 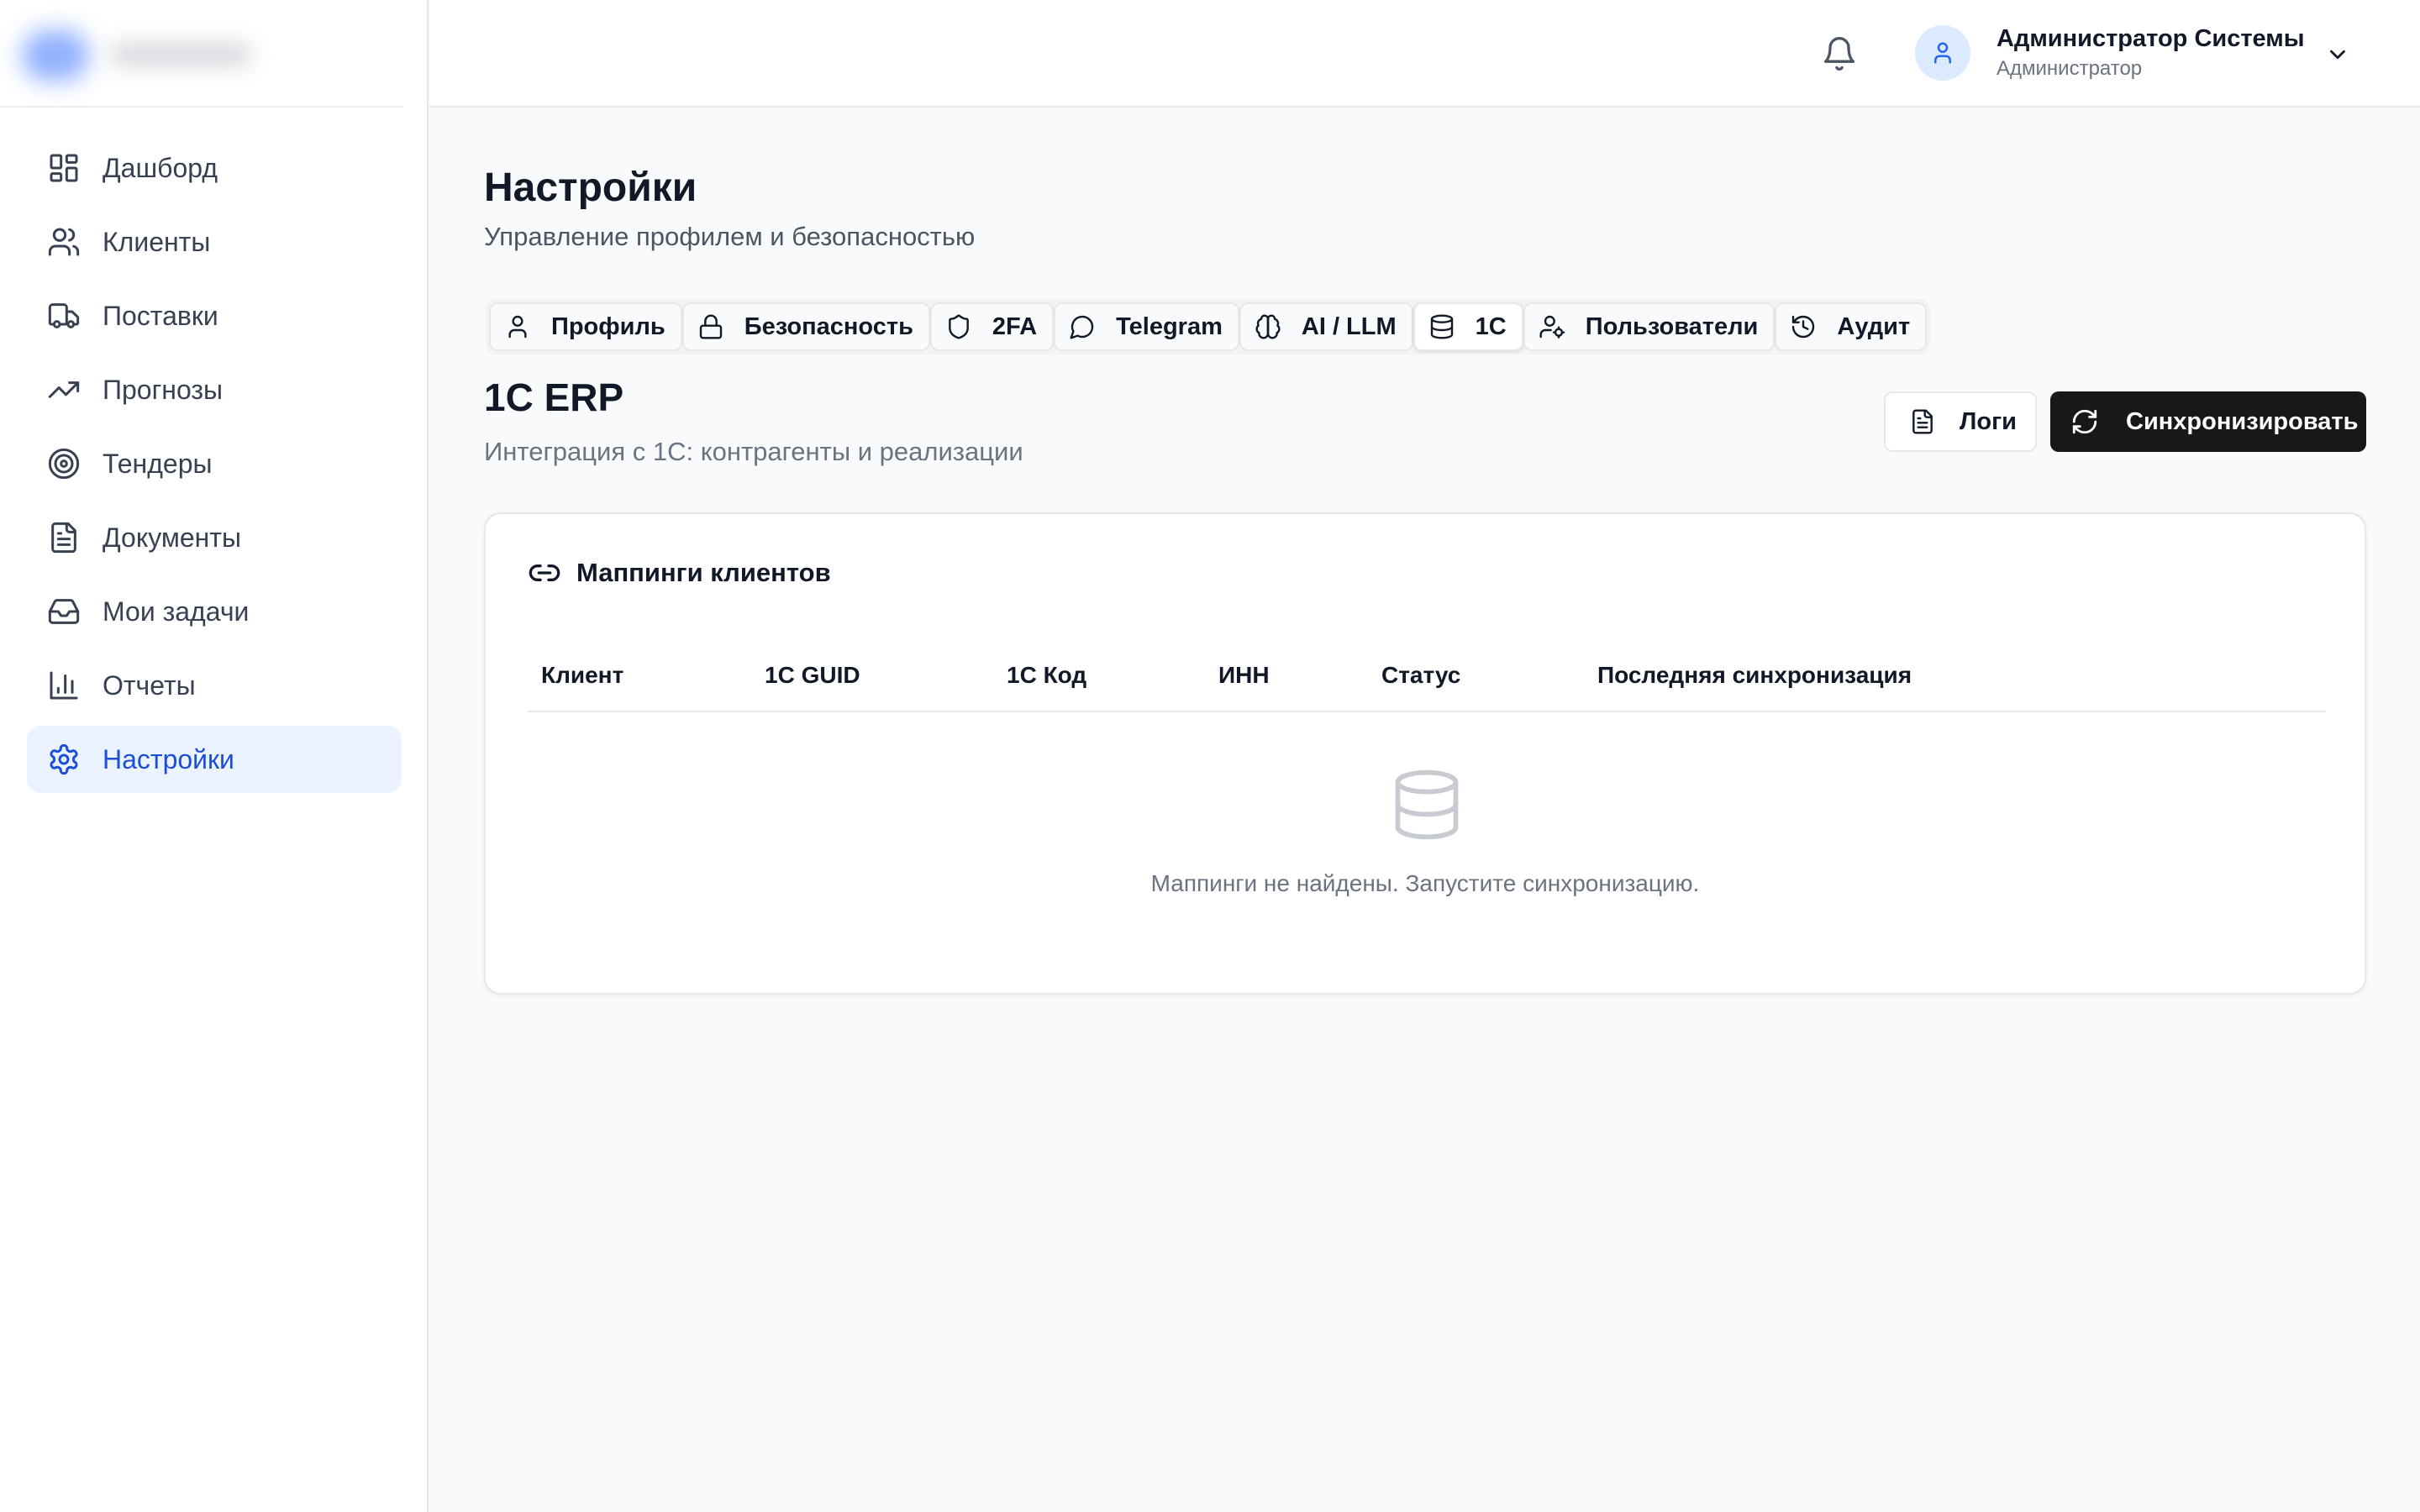 I want to click on column-header-guid: 1С GUID, so click(x=812, y=675).